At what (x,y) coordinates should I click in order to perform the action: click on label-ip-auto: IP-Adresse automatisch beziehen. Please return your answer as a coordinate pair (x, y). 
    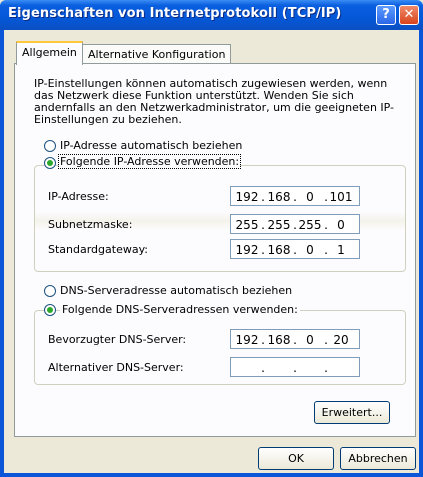
    Looking at the image, I should click on (151, 145).